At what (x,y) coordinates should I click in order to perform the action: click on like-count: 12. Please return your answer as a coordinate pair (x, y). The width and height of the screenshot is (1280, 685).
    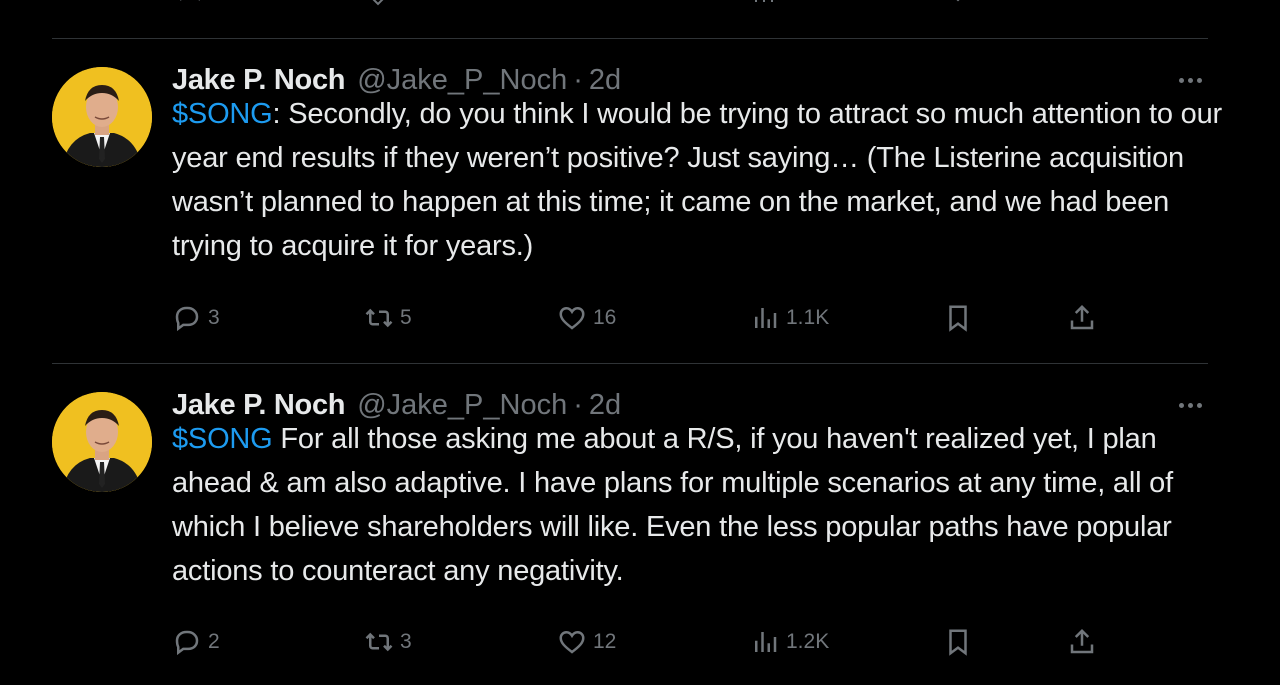
    Looking at the image, I should click on (605, 641).